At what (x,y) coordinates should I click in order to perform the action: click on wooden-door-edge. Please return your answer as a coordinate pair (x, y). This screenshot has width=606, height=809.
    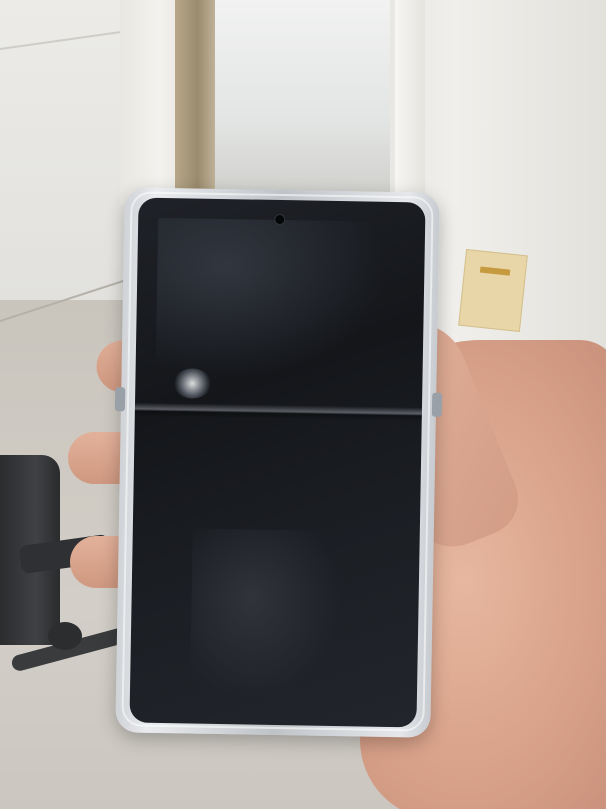
    Looking at the image, I should click on (197, 100).